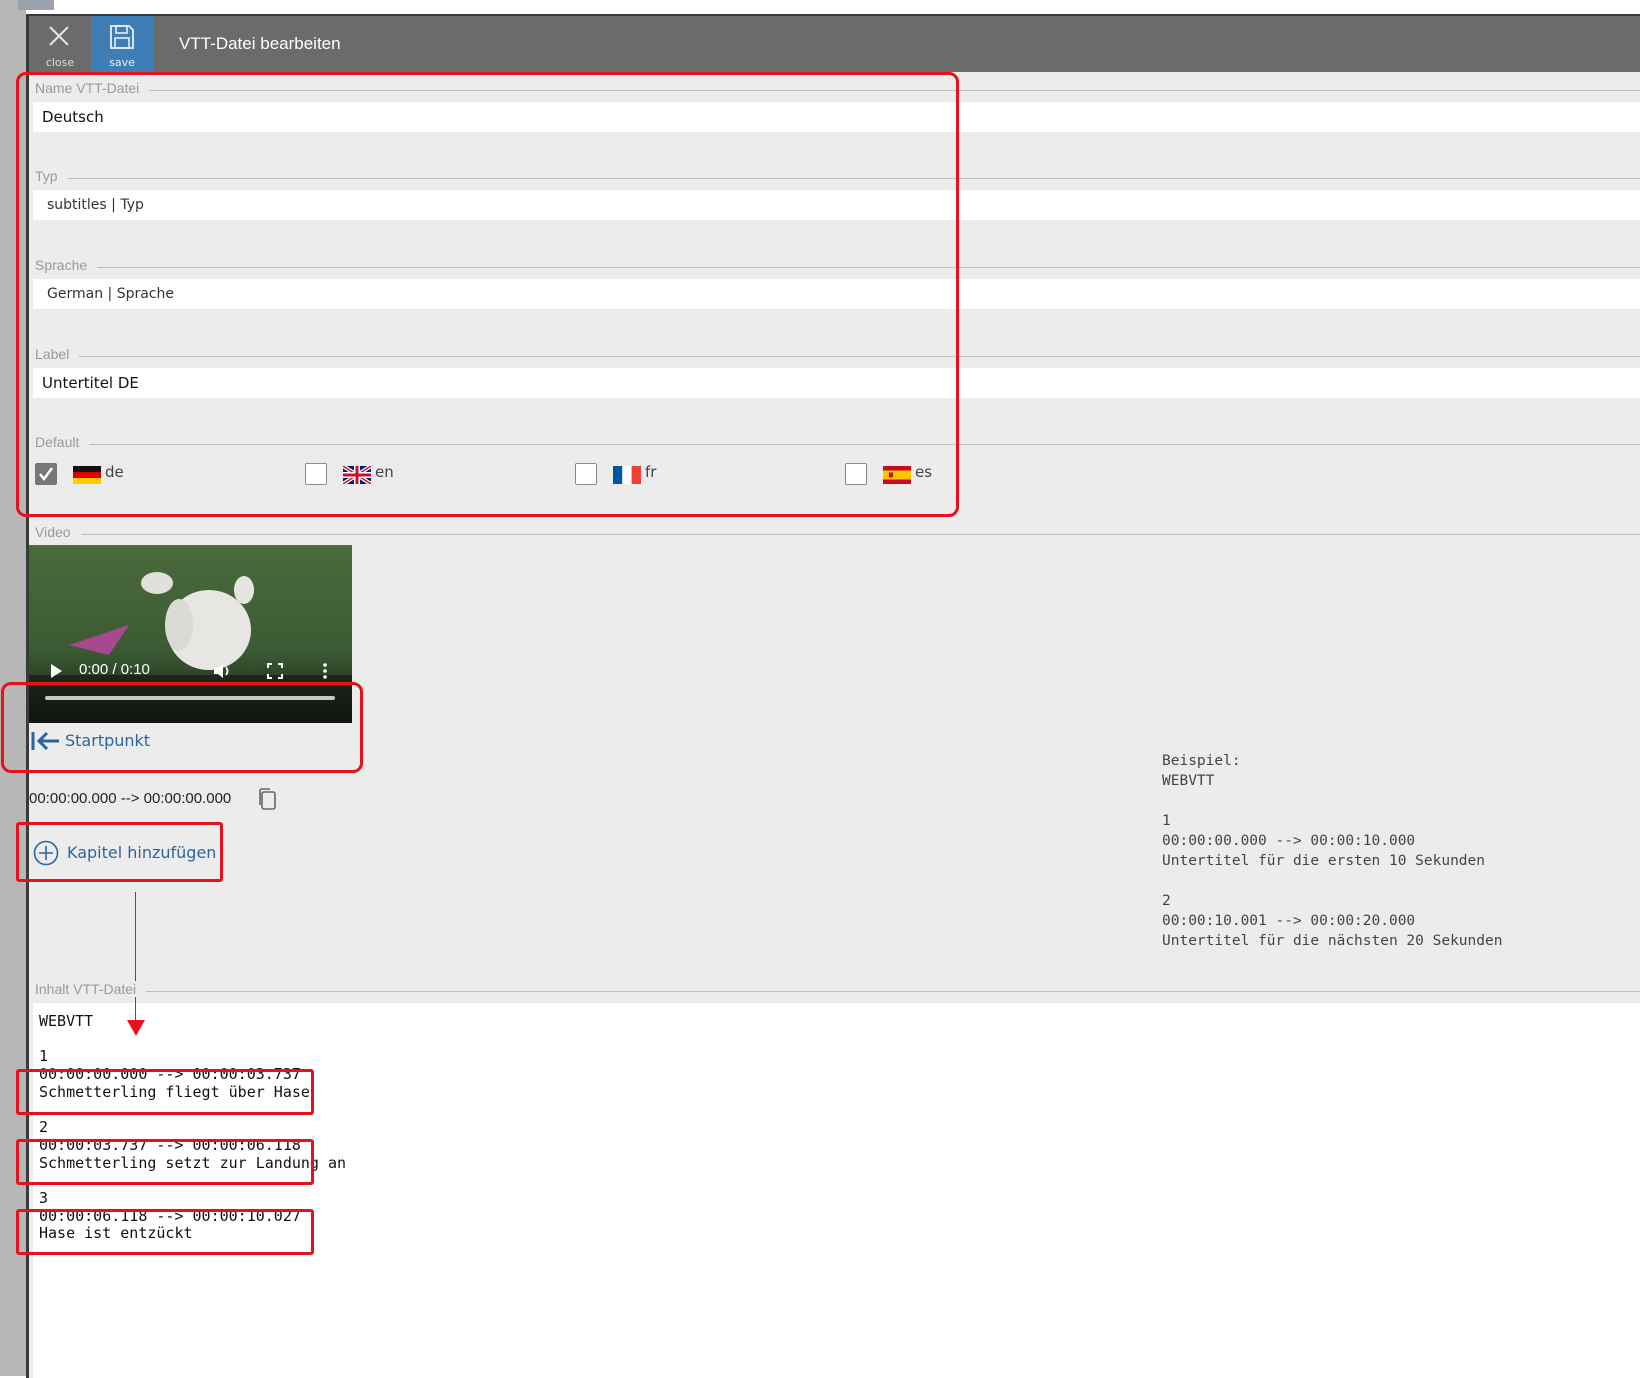  Describe the element at coordinates (193, 1162) in the screenshot. I see `cue-text: Schmetterling setzt zur Landung an` at that location.